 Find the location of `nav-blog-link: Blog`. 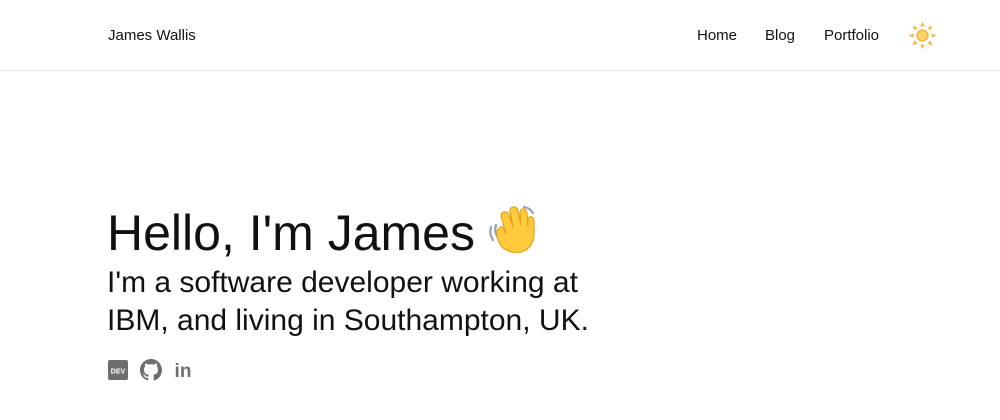

nav-blog-link: Blog is located at coordinates (780, 36).